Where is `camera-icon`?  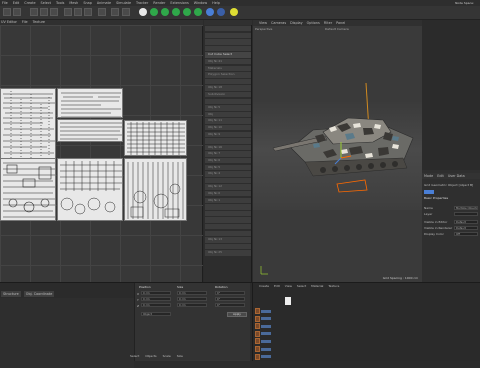 camera-icon is located at coordinates (221, 12).